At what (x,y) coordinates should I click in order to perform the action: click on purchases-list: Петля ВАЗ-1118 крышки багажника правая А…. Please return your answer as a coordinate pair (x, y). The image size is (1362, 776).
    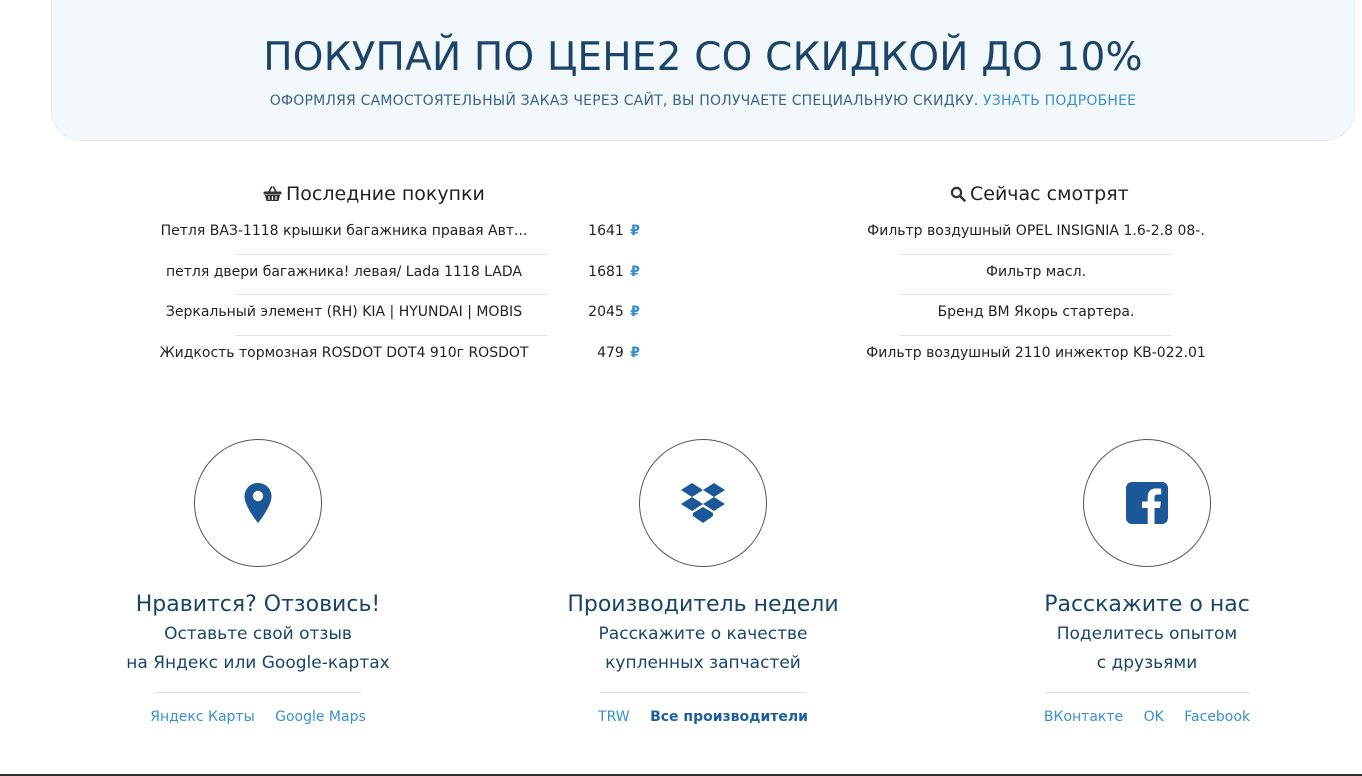
    Looking at the image, I should click on (400, 295).